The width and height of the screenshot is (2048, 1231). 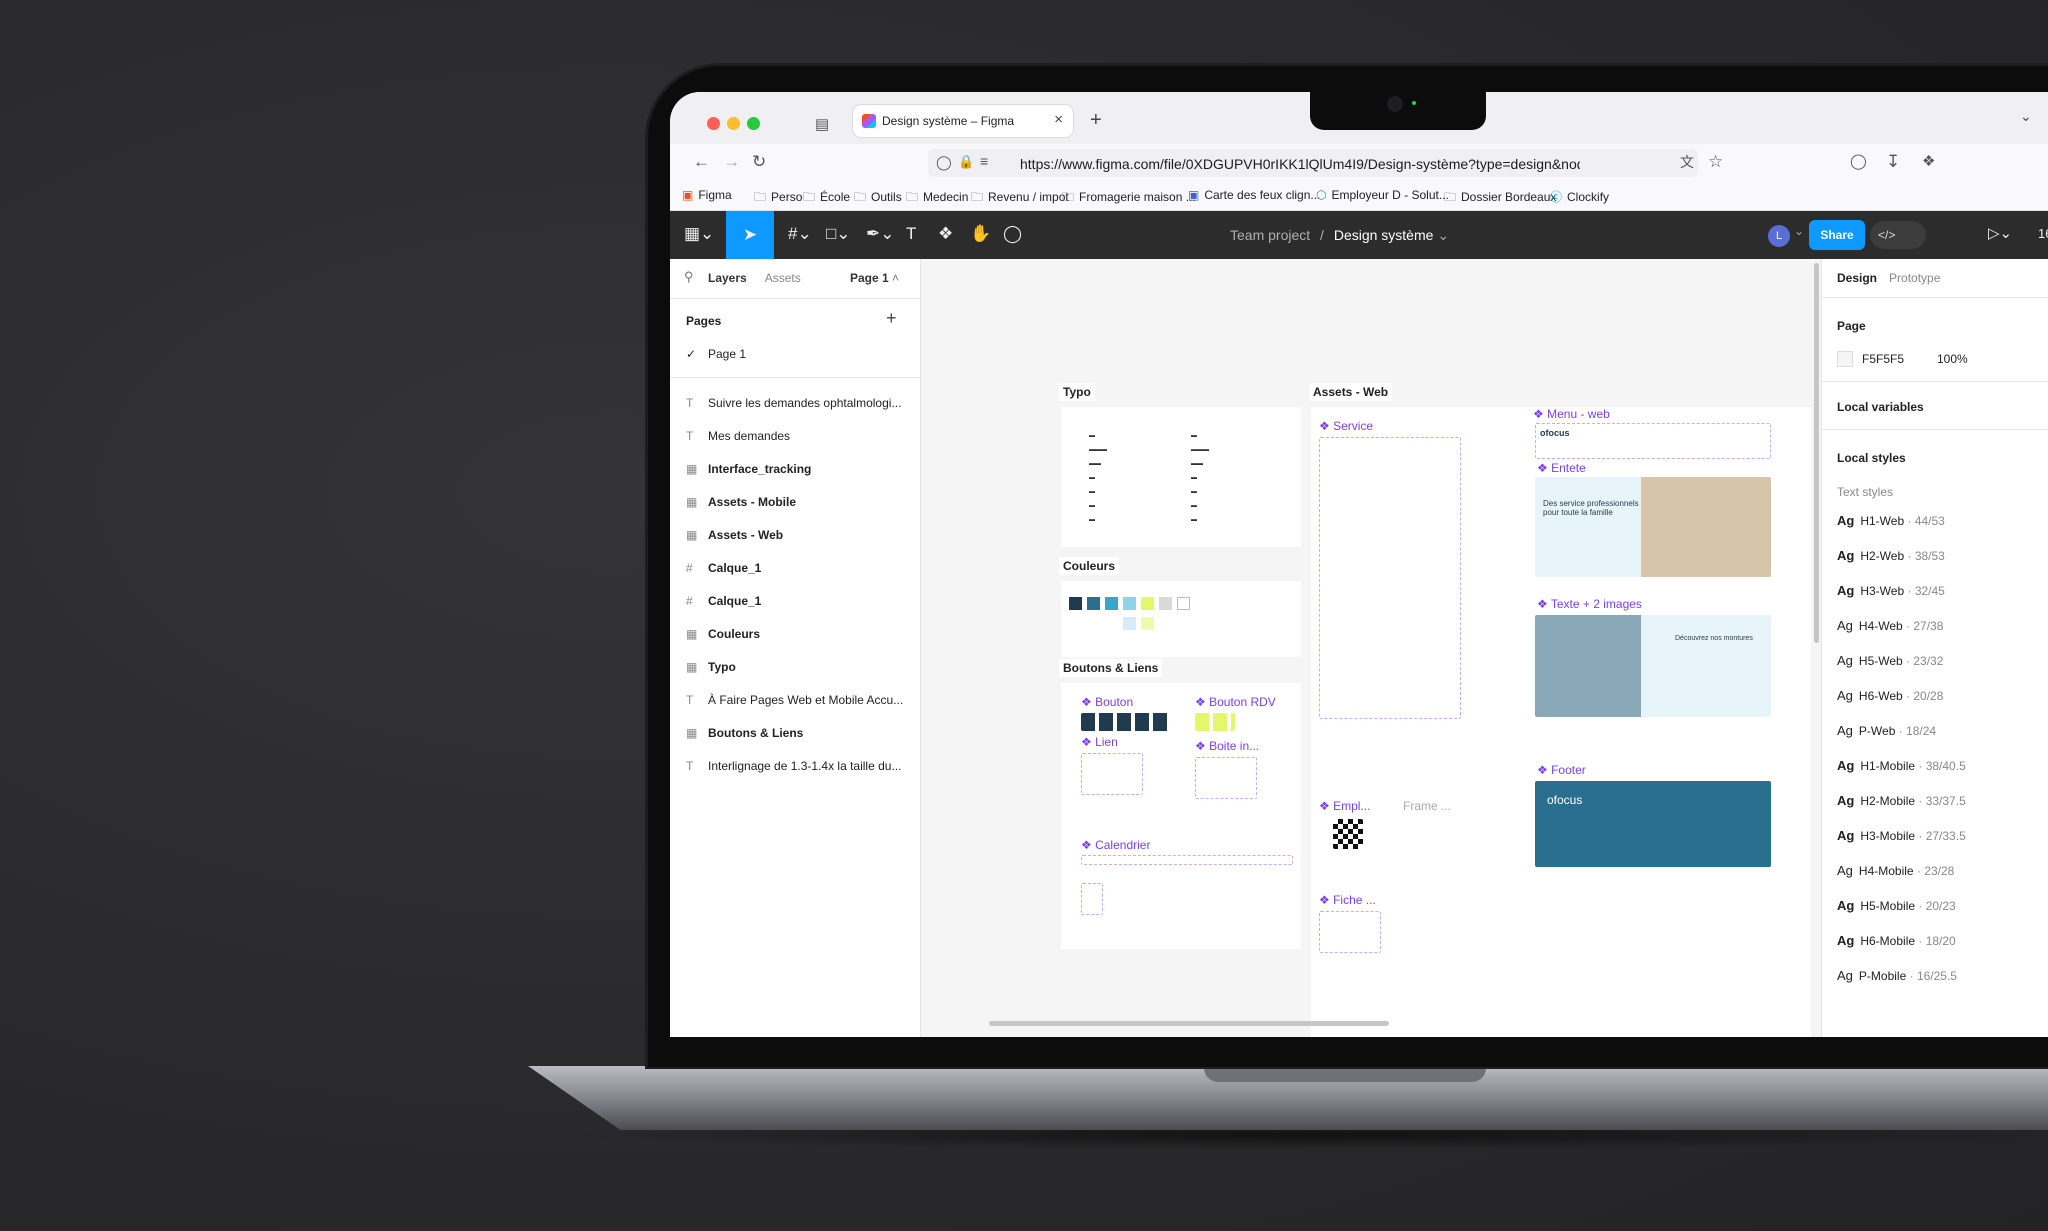 I want to click on text-style-item: Ag P-Web · 18/24, so click(x=1886, y=730).